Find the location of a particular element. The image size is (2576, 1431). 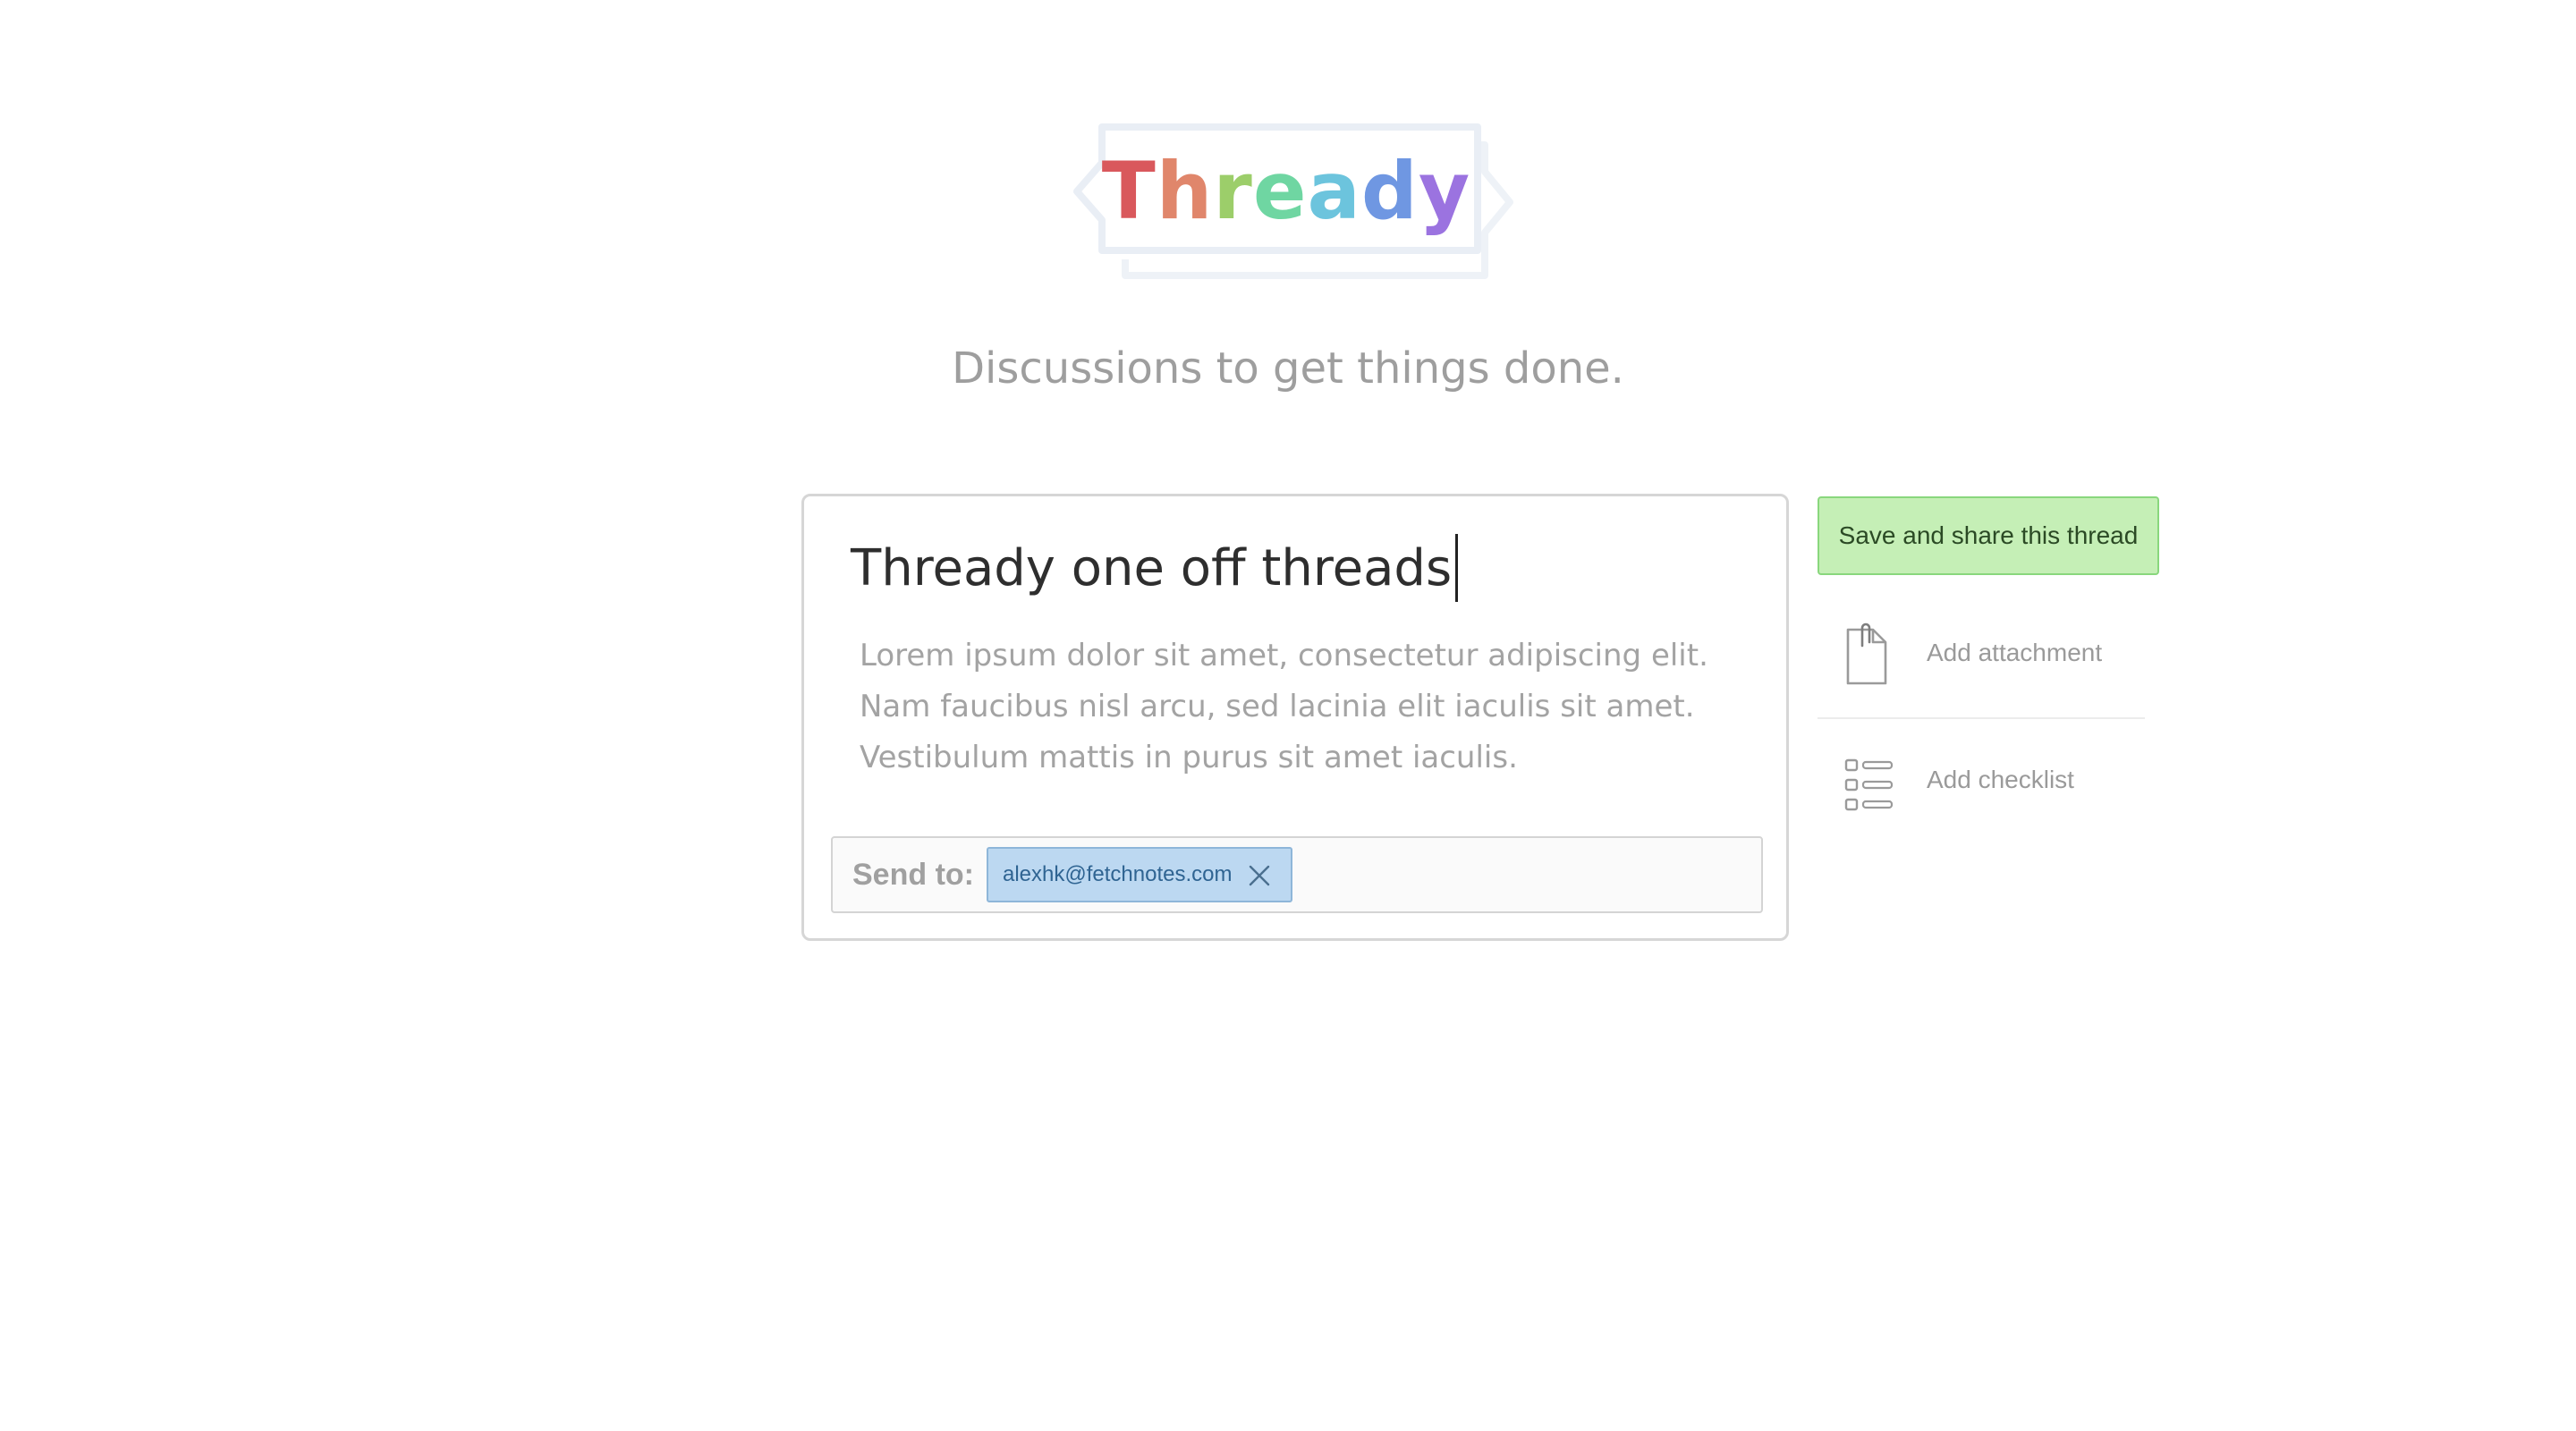

save-and-share-button: Save and share this thread is located at coordinates (1988, 536).